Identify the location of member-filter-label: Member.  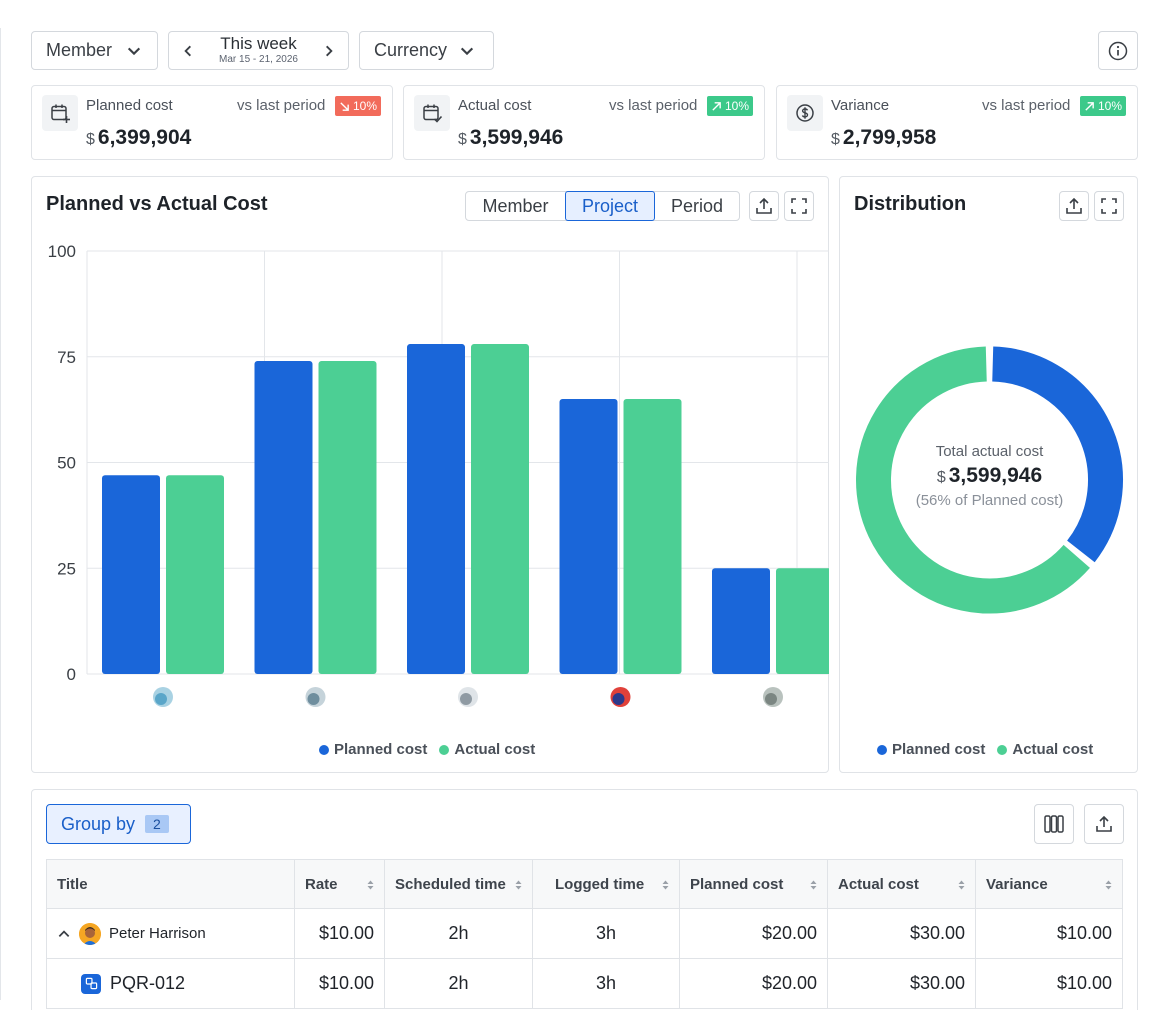
(79, 50).